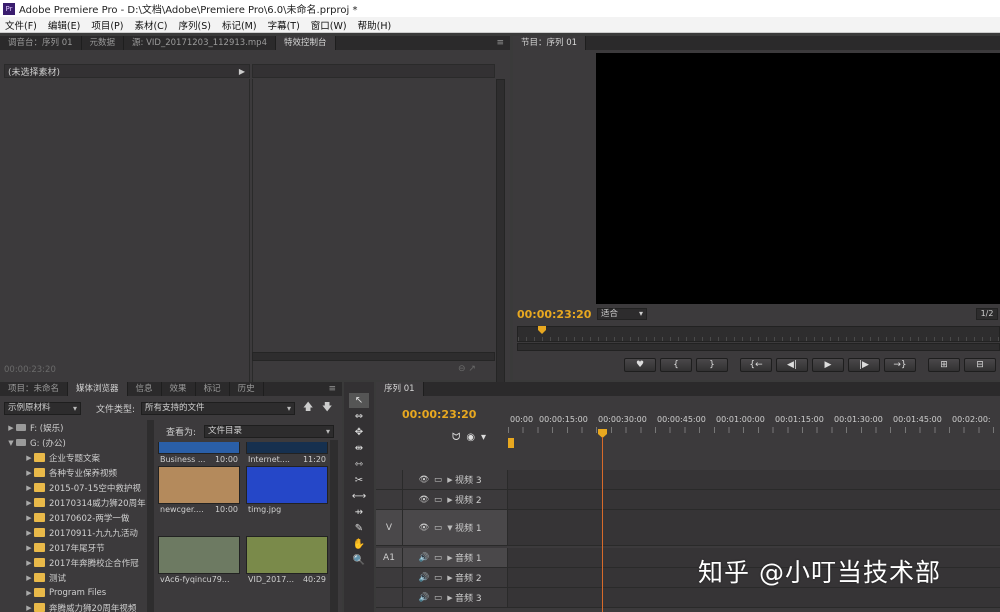 The height and width of the screenshot is (612, 1000). Describe the element at coordinates (511, 443) in the screenshot. I see `work-area-start-icon` at that location.